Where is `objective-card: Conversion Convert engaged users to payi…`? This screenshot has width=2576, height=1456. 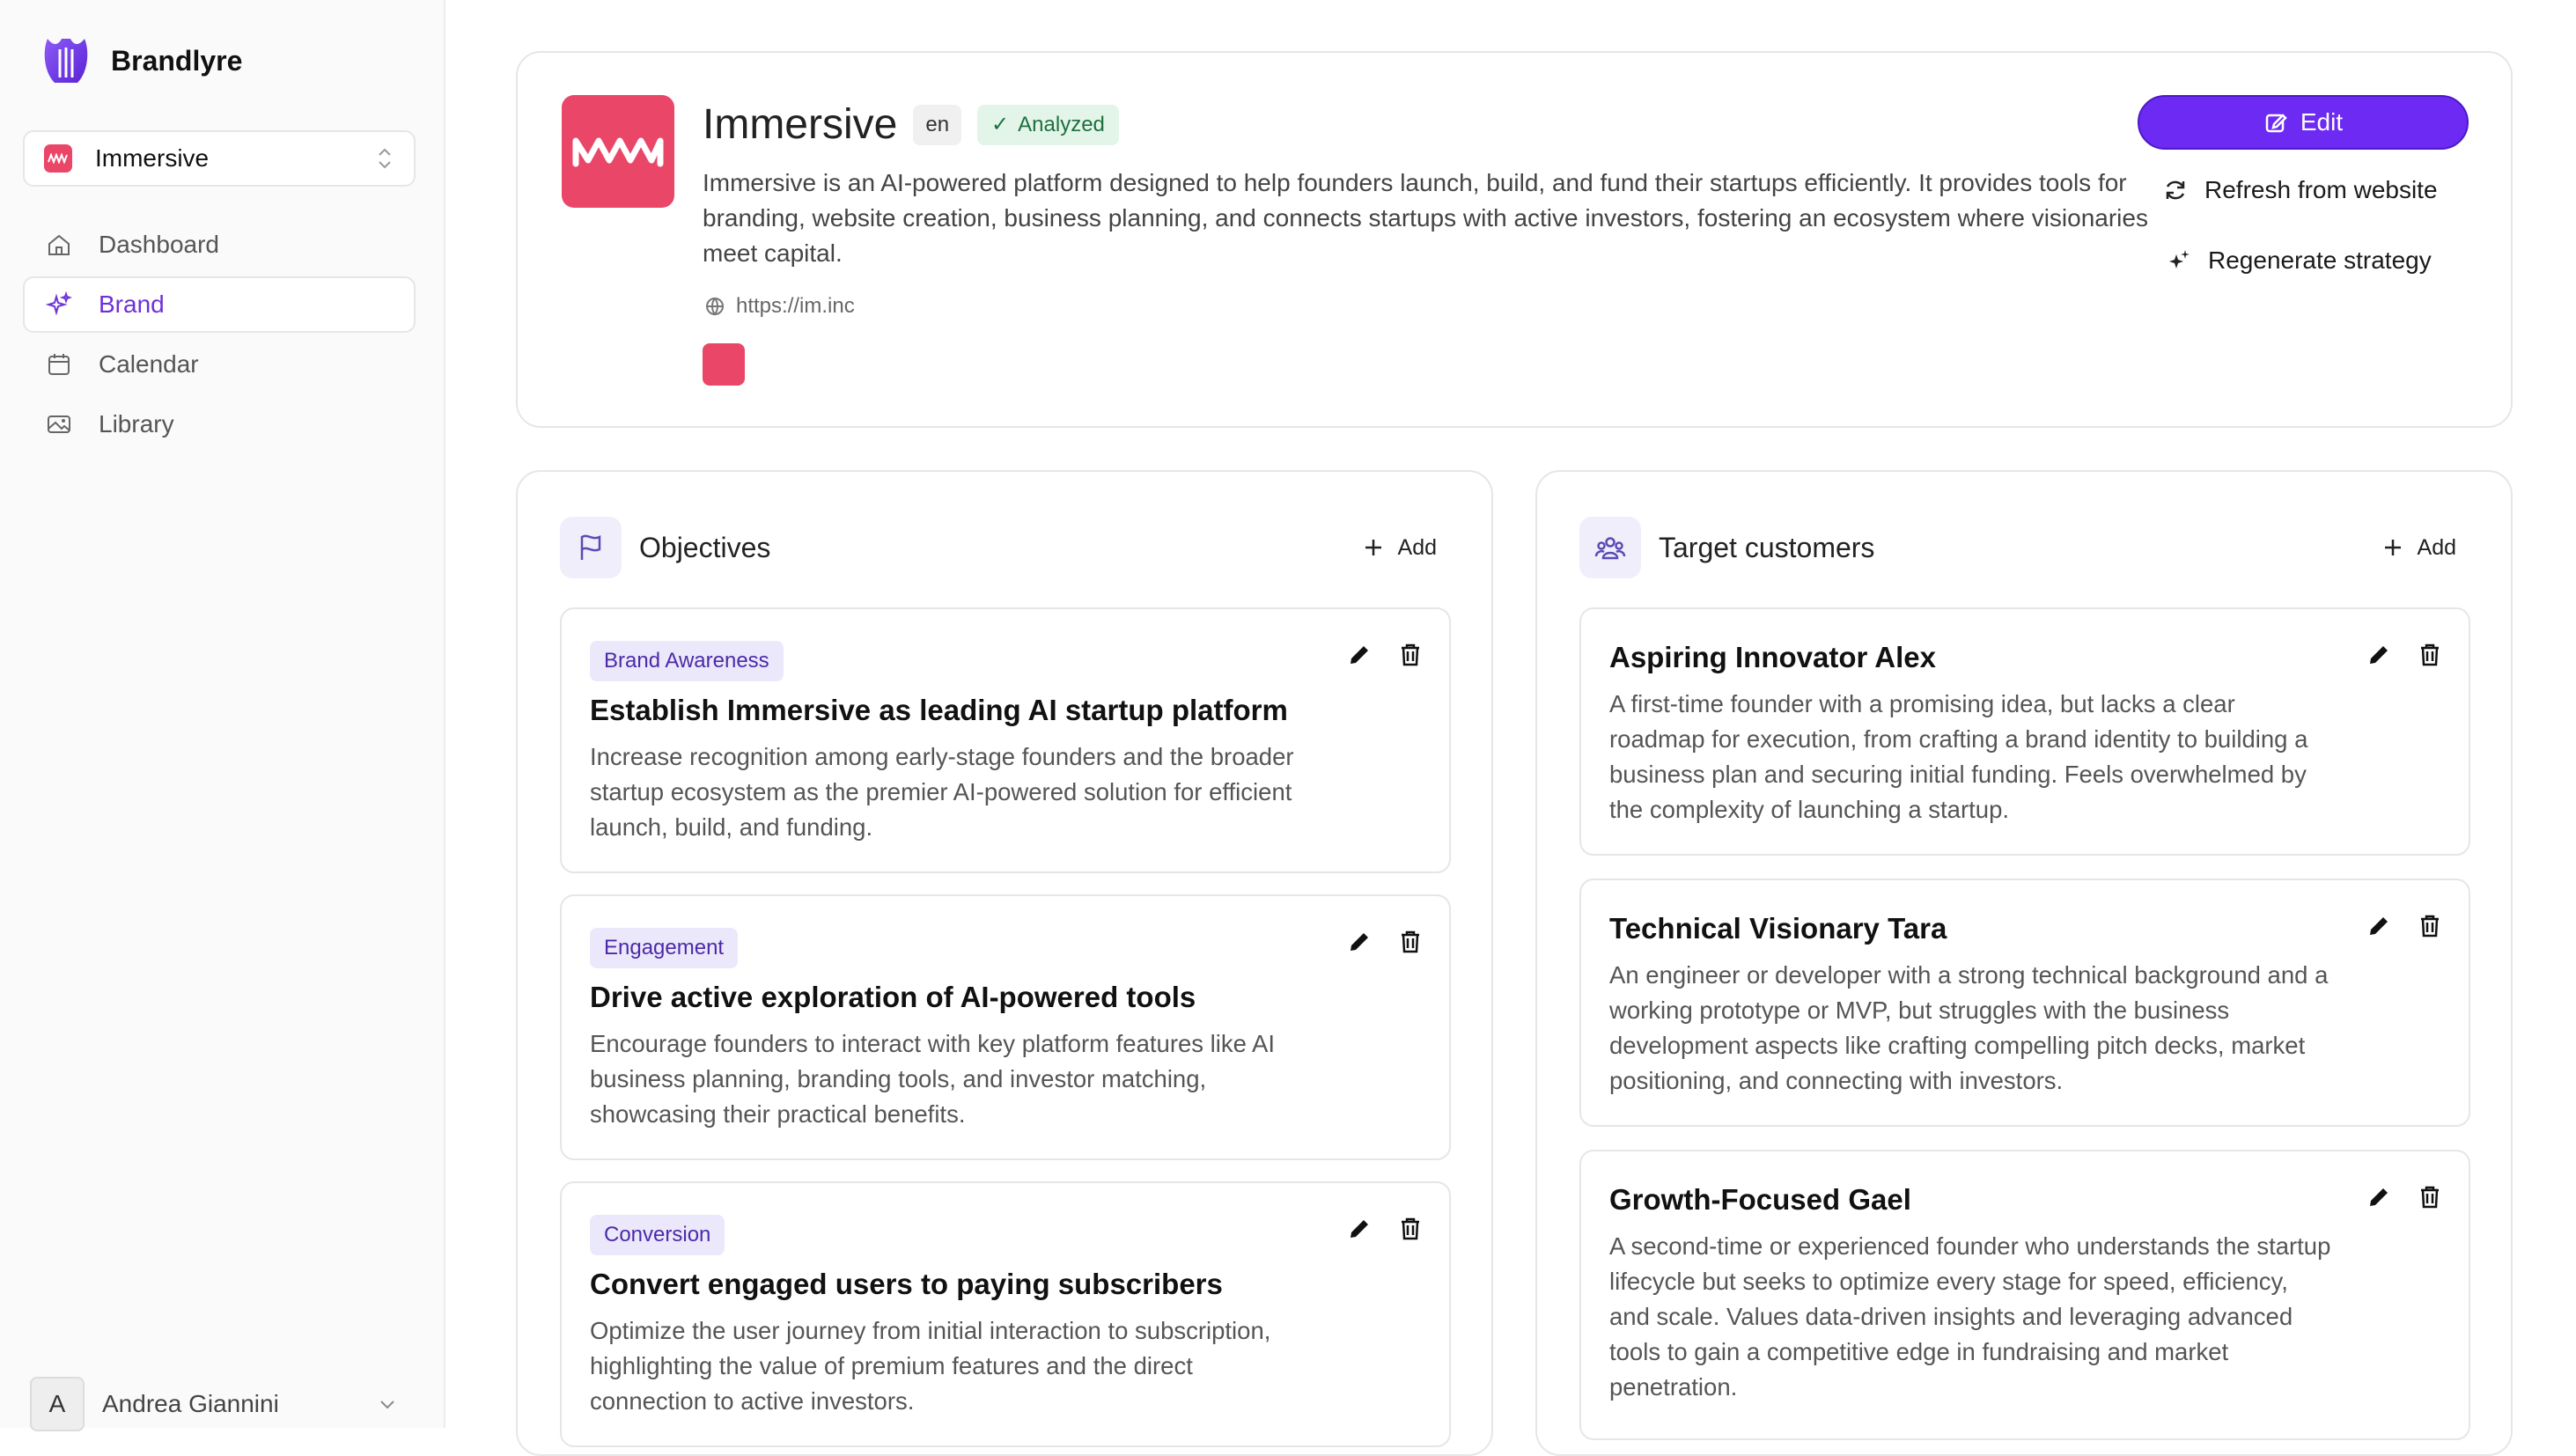
objective-card: Conversion Convert engaged users to payi… is located at coordinates (1006, 1314).